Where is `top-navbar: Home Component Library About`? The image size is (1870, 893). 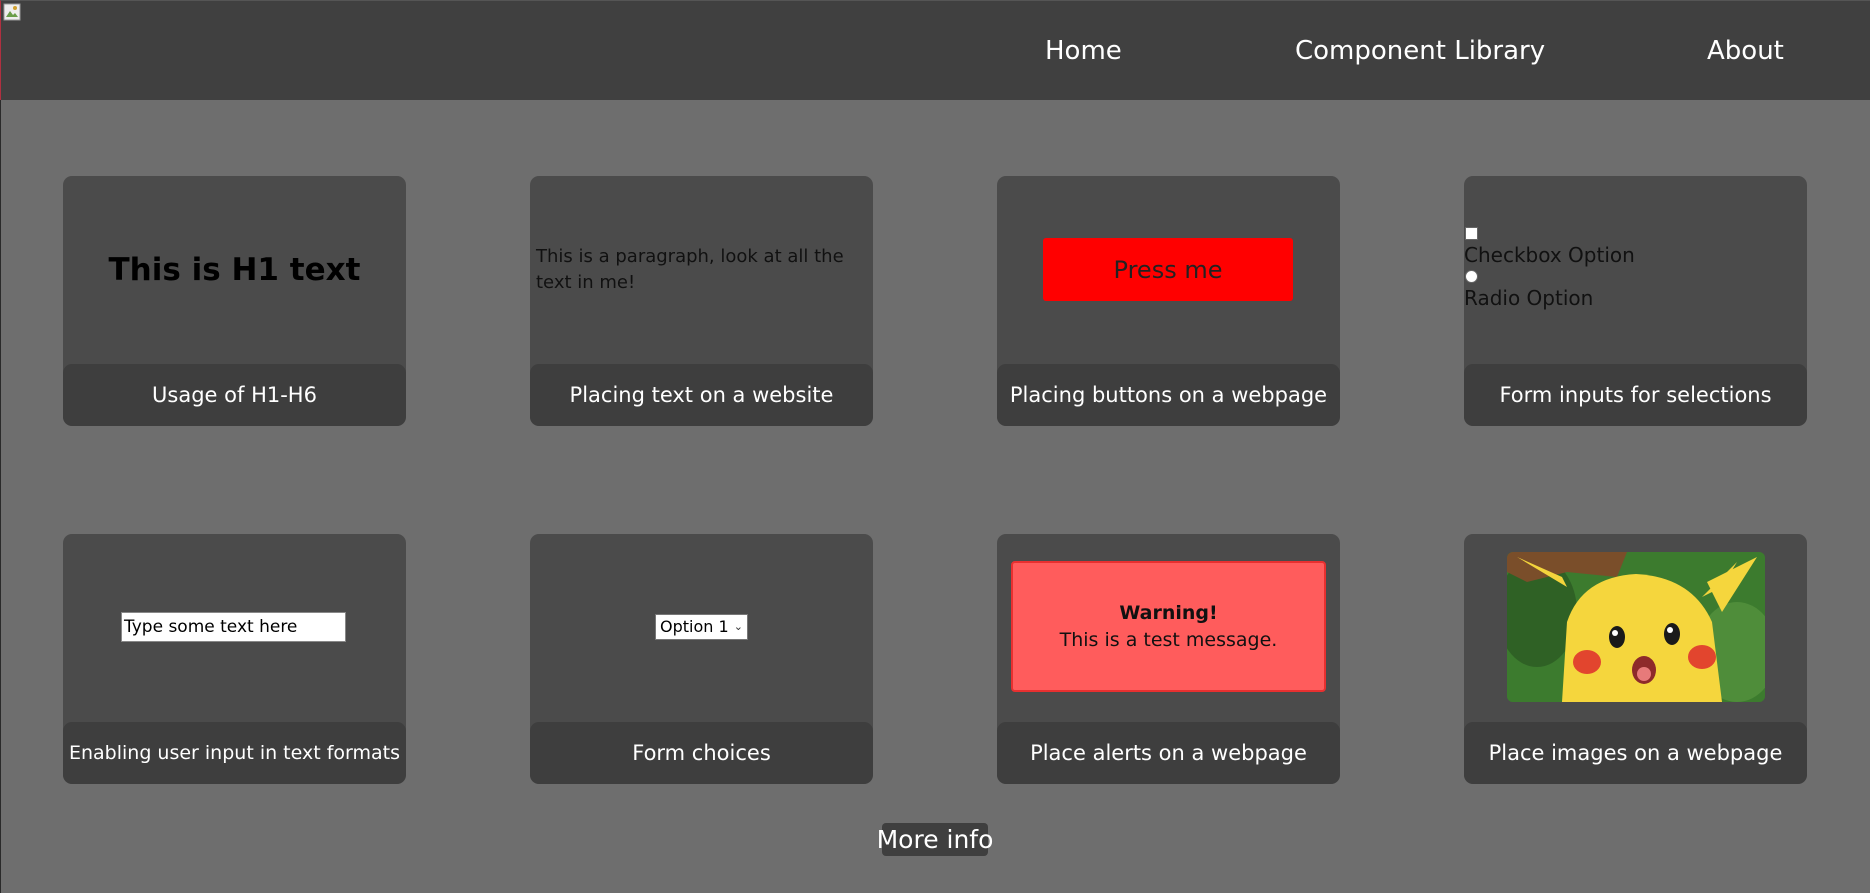
top-navbar: Home Component Library About is located at coordinates (935, 50).